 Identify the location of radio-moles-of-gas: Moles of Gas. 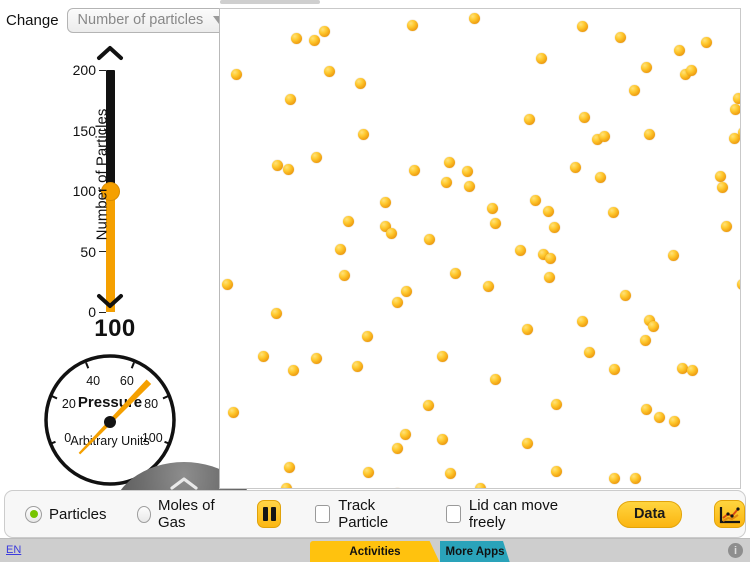
(184, 514).